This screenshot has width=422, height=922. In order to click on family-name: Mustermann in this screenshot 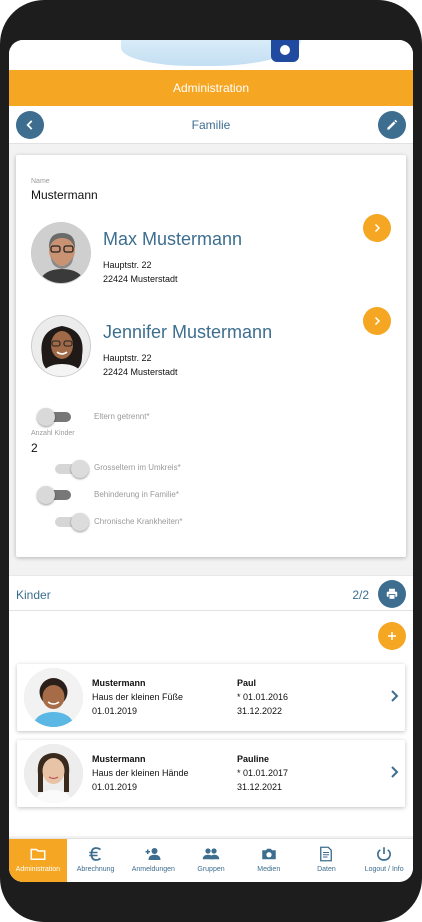, I will do `click(64, 195)`.